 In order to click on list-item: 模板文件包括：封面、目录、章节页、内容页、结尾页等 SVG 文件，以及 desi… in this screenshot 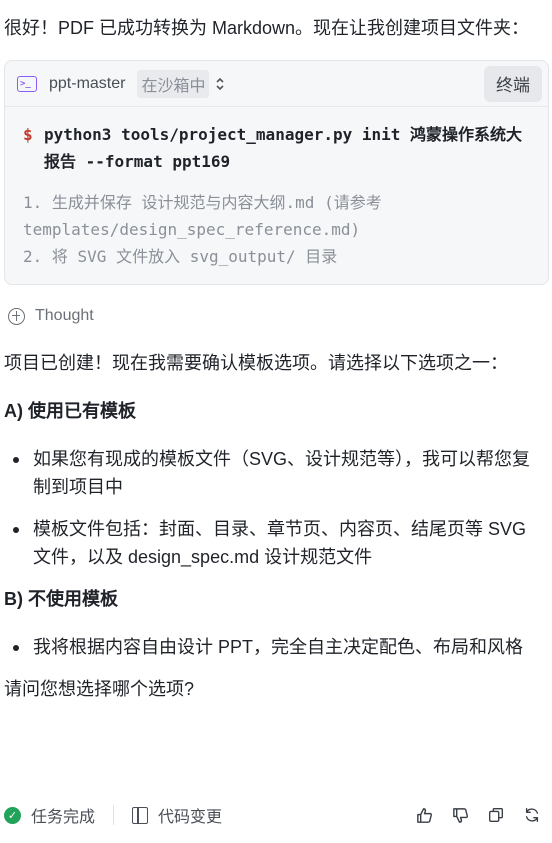, I will do `click(274, 543)`.